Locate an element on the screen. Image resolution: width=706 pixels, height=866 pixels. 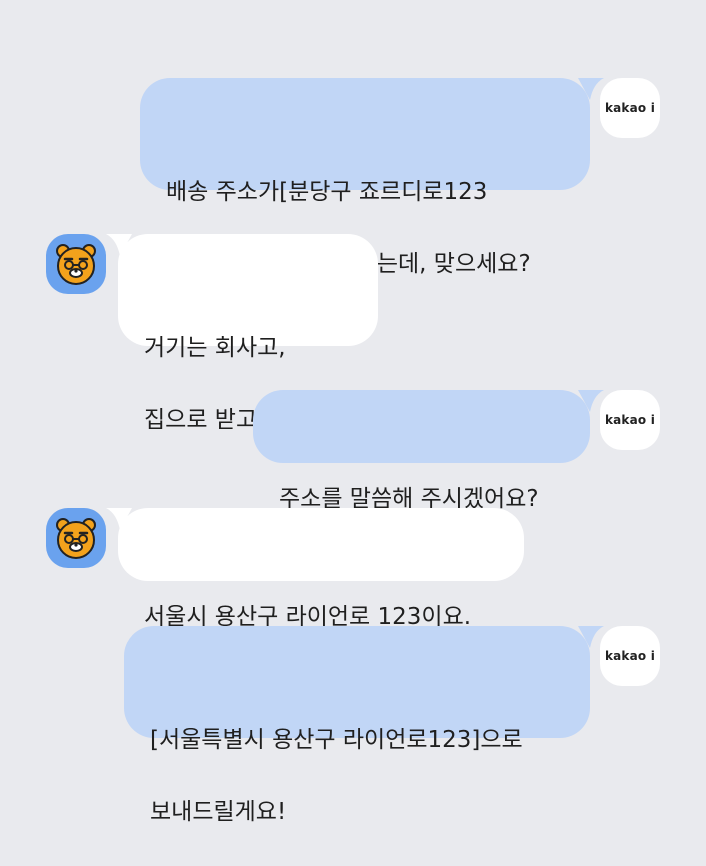
message-text-line: 거기는 회사고, is located at coordinates (215, 348).